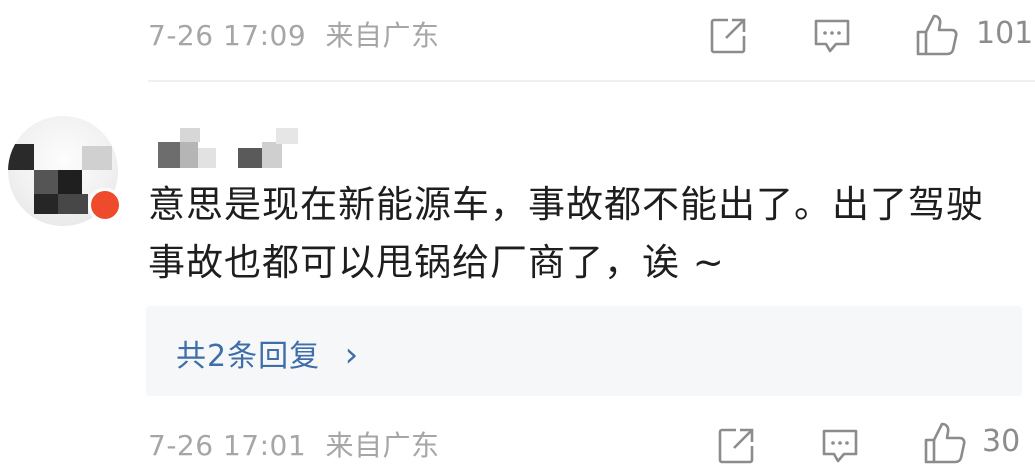  I want to click on comment-timestamp: 7-26 17:09, so click(227, 35).